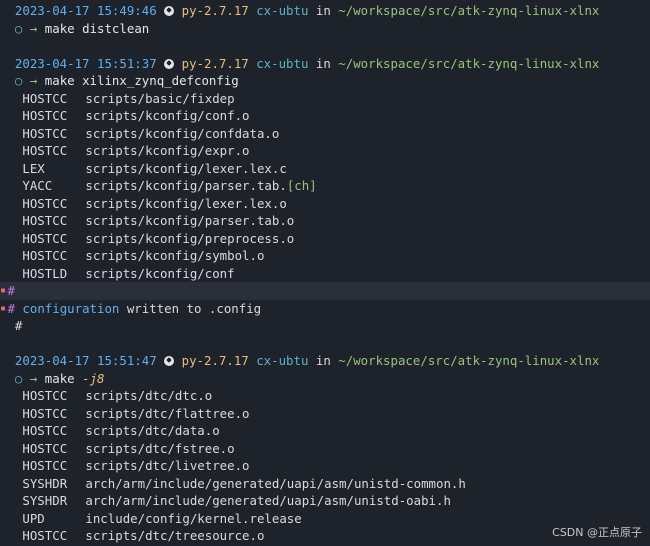  What do you see at coordinates (93, 378) in the screenshot?
I see `command-flag: -j8` at bounding box center [93, 378].